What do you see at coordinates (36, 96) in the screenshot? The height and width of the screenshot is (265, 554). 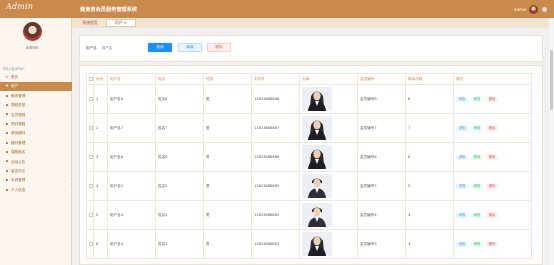 I see `sidebar-item: ▪ 教练管理` at bounding box center [36, 96].